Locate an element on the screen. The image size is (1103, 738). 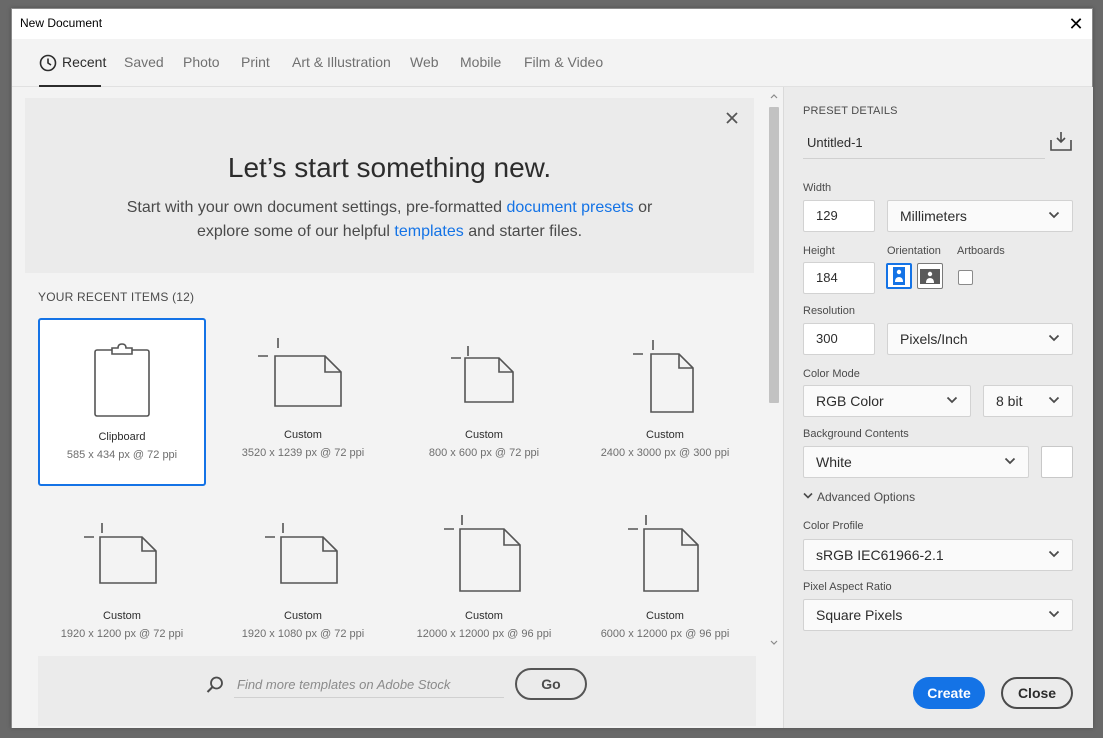
advanced-options-label: Advanced Options is located at coordinates (866, 497).